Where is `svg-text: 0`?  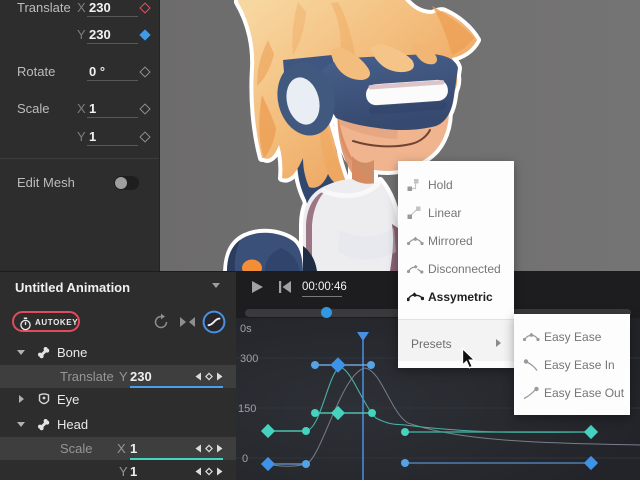
svg-text: 0 is located at coordinates (245, 459).